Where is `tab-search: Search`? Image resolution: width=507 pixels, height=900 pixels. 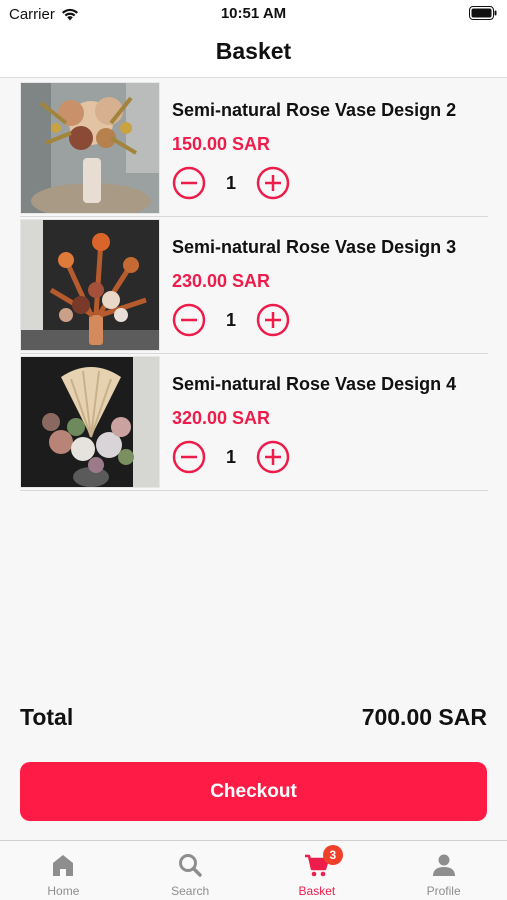
tab-search: Search is located at coordinates (190, 870).